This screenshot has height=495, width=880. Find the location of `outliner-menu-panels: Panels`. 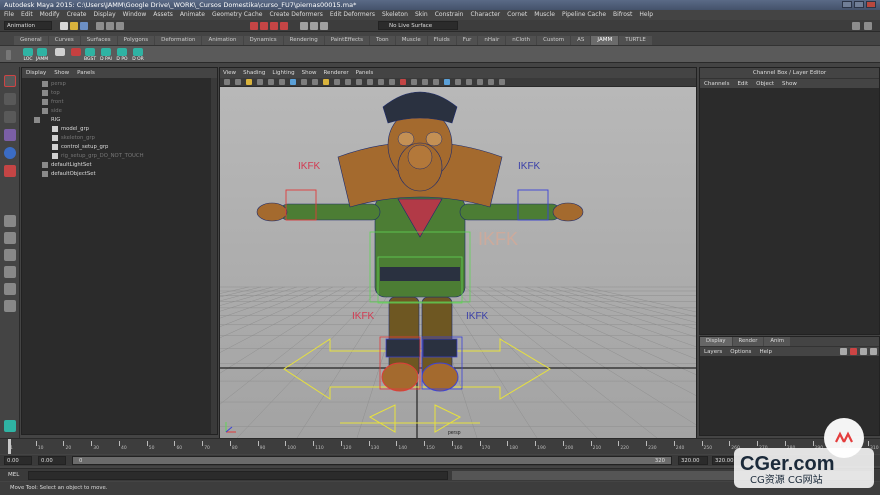

outliner-menu-panels: Panels is located at coordinates (86, 73).